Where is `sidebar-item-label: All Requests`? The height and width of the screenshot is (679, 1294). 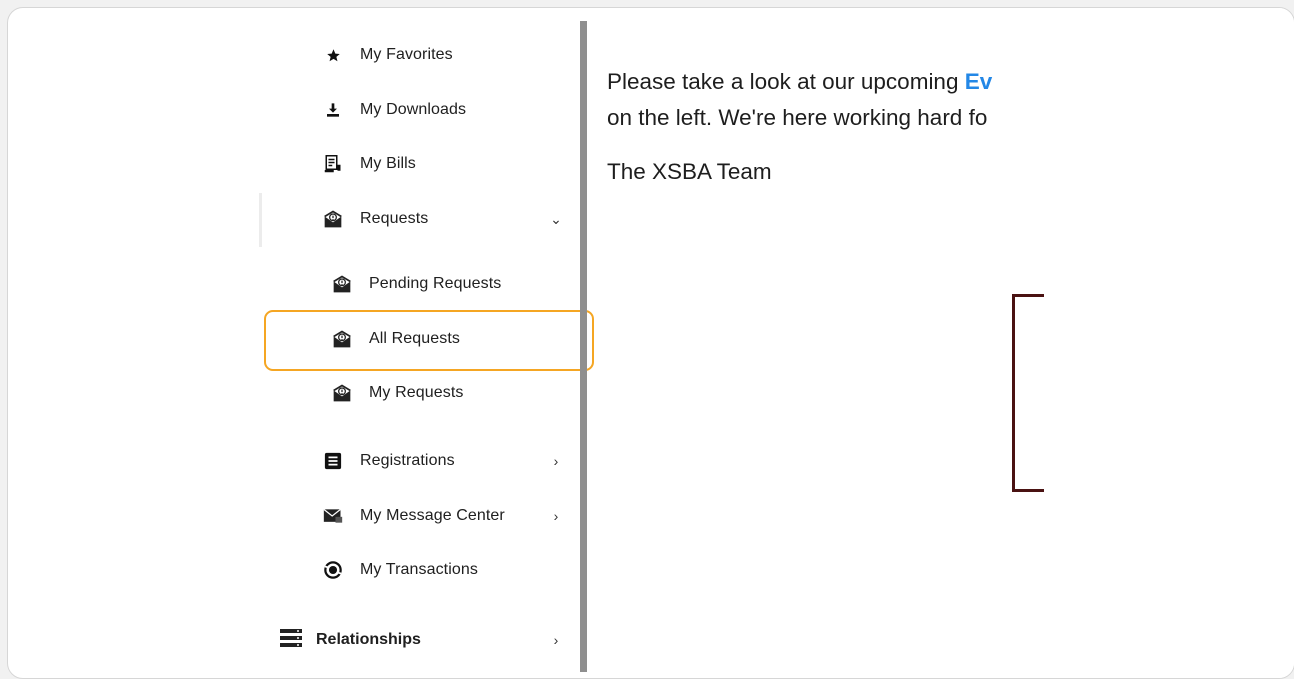
sidebar-item-label: All Requests is located at coordinates (415, 338).